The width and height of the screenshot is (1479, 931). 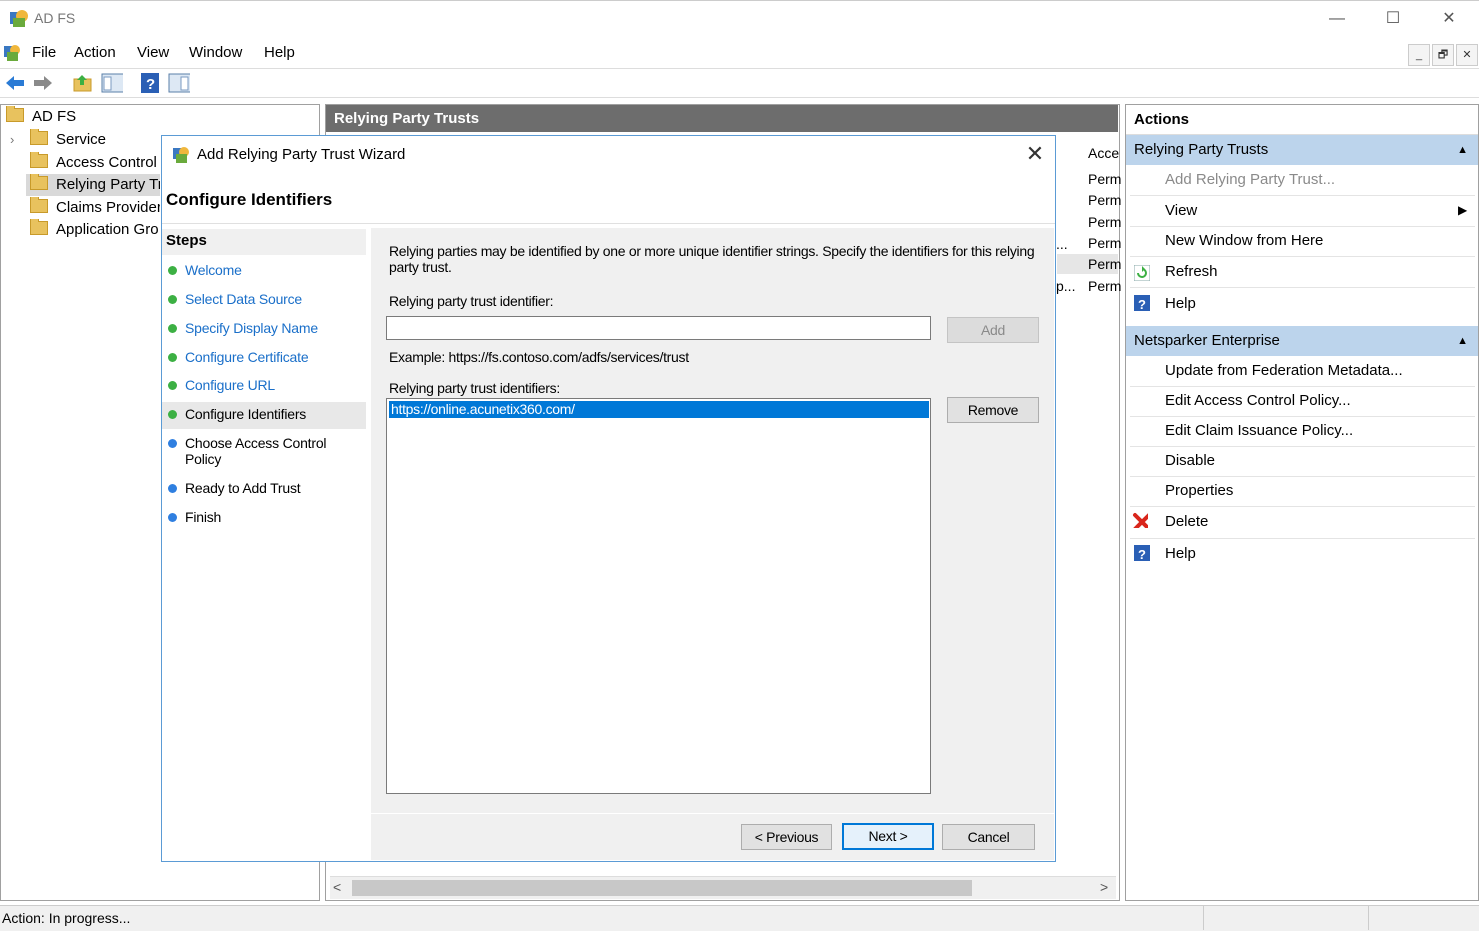 What do you see at coordinates (1302, 341) in the screenshot?
I see `actions-section-netsparker: Netsparker Enterprise ▲` at bounding box center [1302, 341].